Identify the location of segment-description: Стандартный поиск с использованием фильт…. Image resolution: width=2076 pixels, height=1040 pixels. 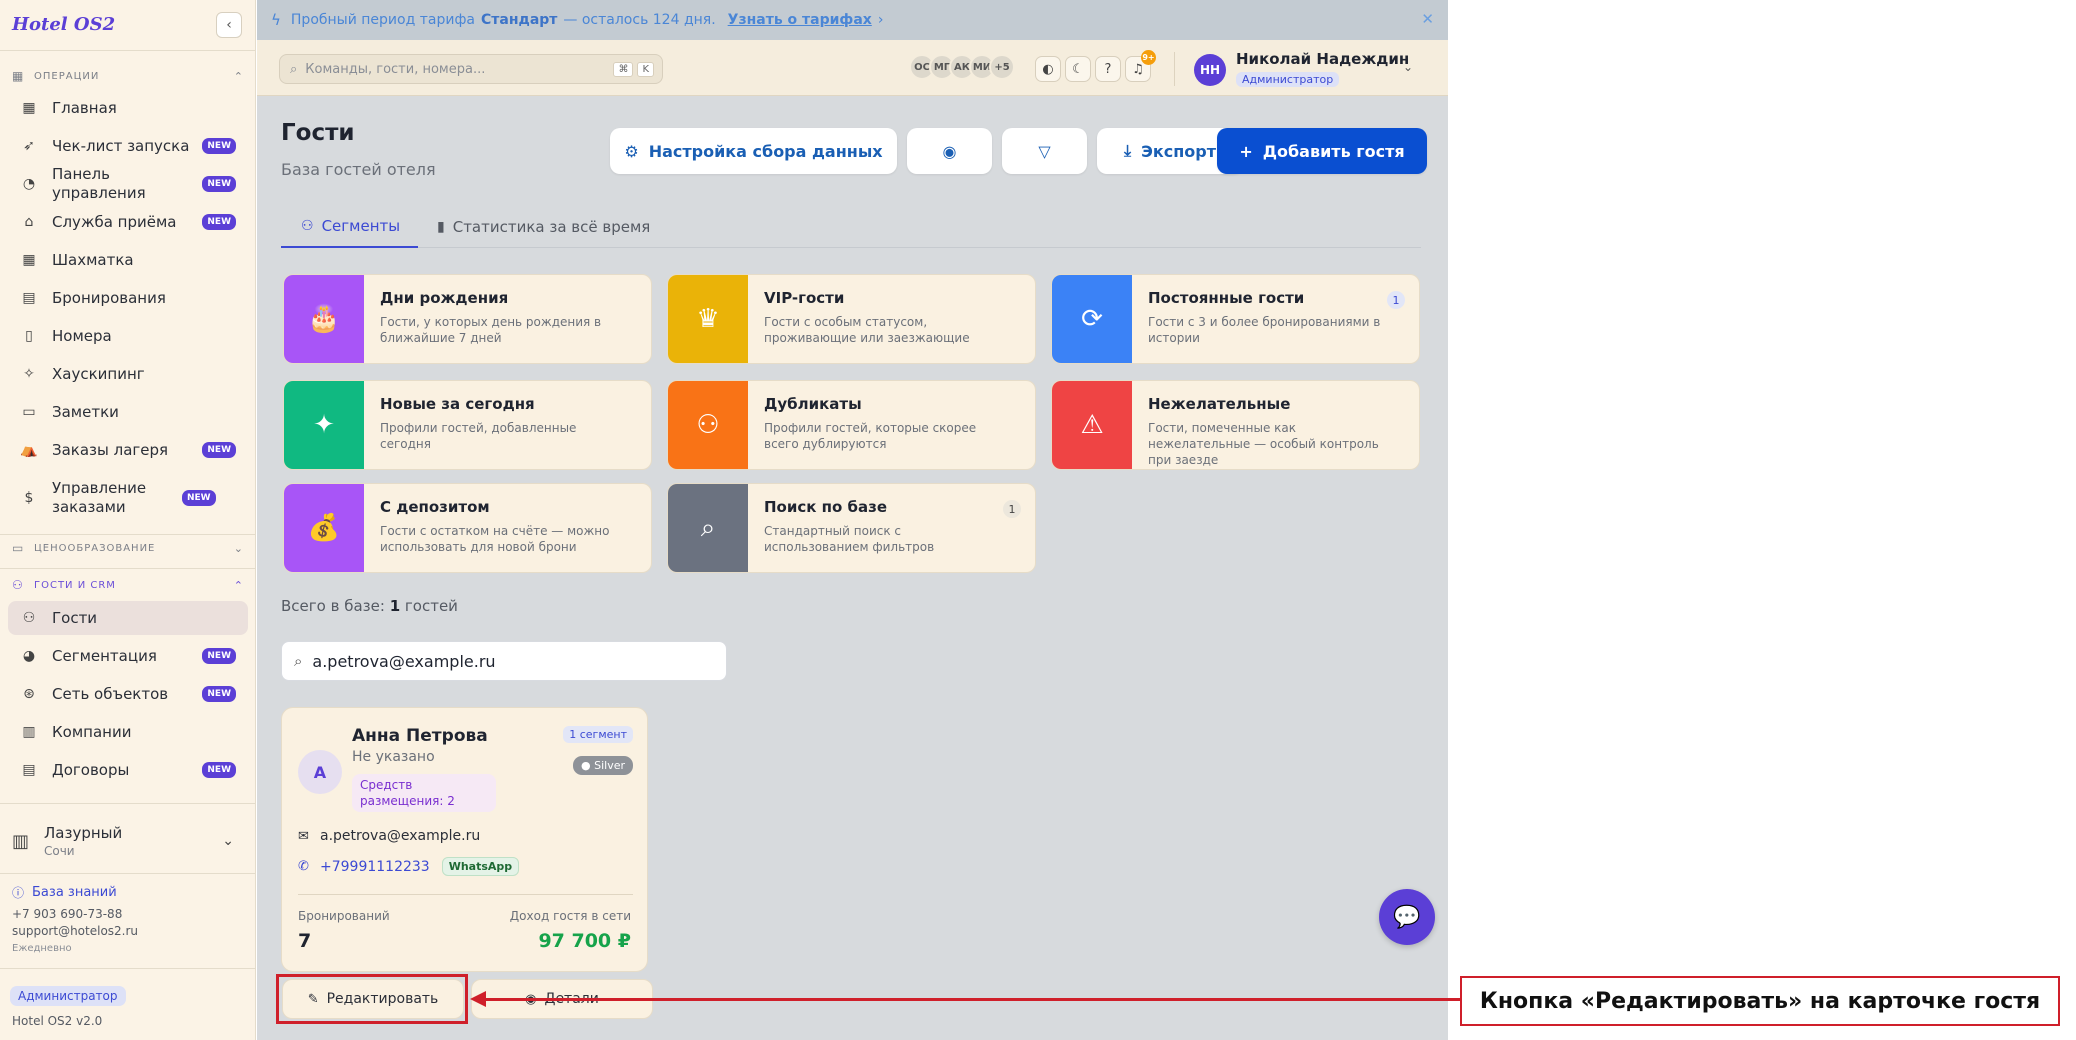
(849, 539).